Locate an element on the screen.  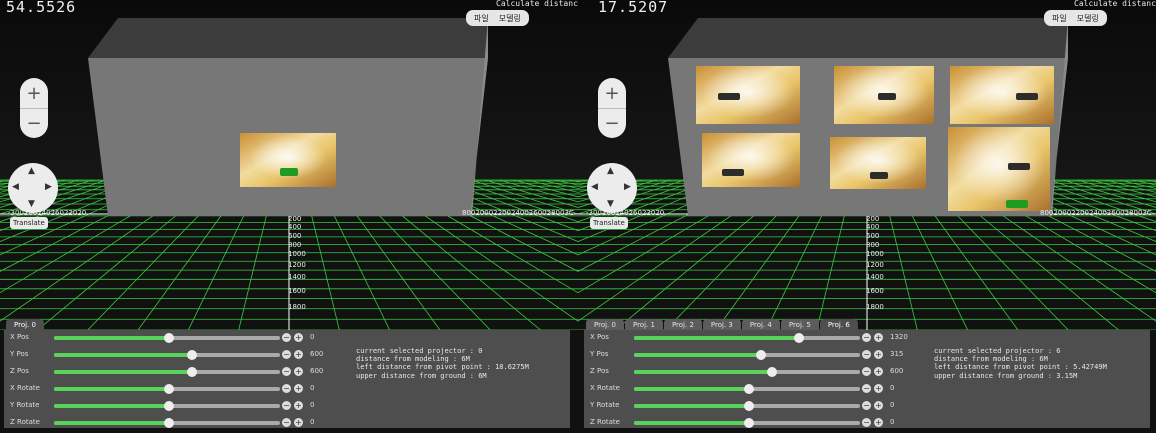
y-tick: 1400 is located at coordinates (297, 277).